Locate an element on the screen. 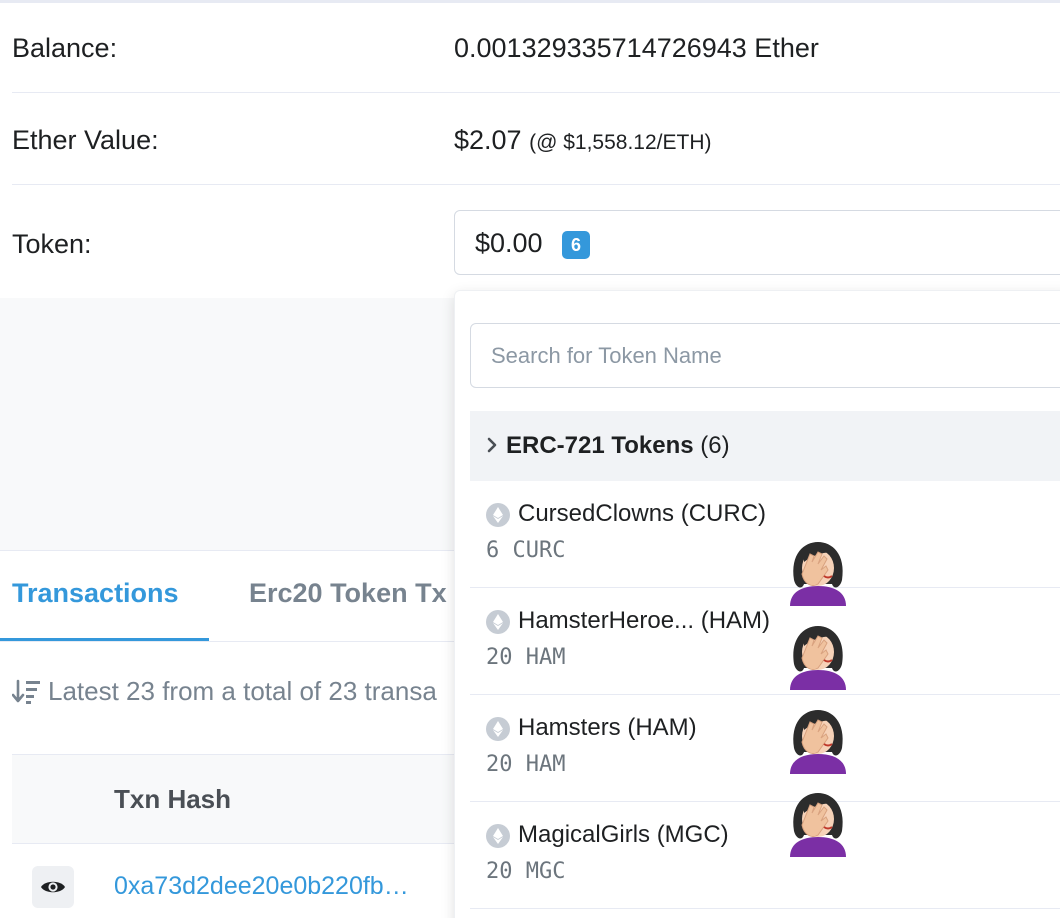 This screenshot has width=1060, height=918. view-details-button is located at coordinates (53, 887).